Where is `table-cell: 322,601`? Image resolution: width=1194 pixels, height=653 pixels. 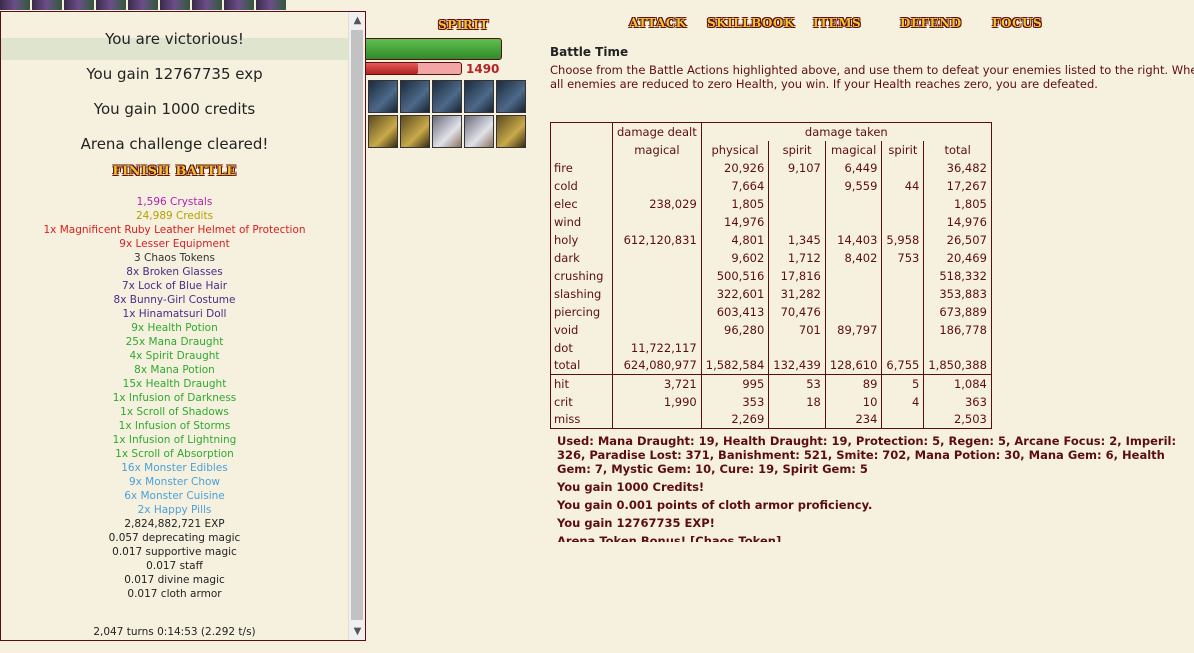
table-cell: 322,601 is located at coordinates (734, 293).